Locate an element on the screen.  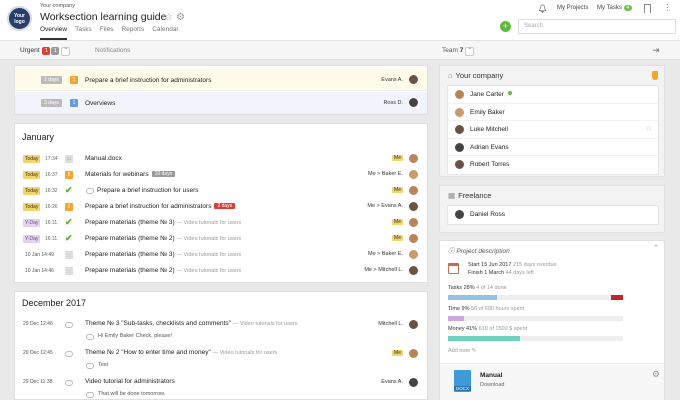
date-tag: Today is located at coordinates (32, 159).